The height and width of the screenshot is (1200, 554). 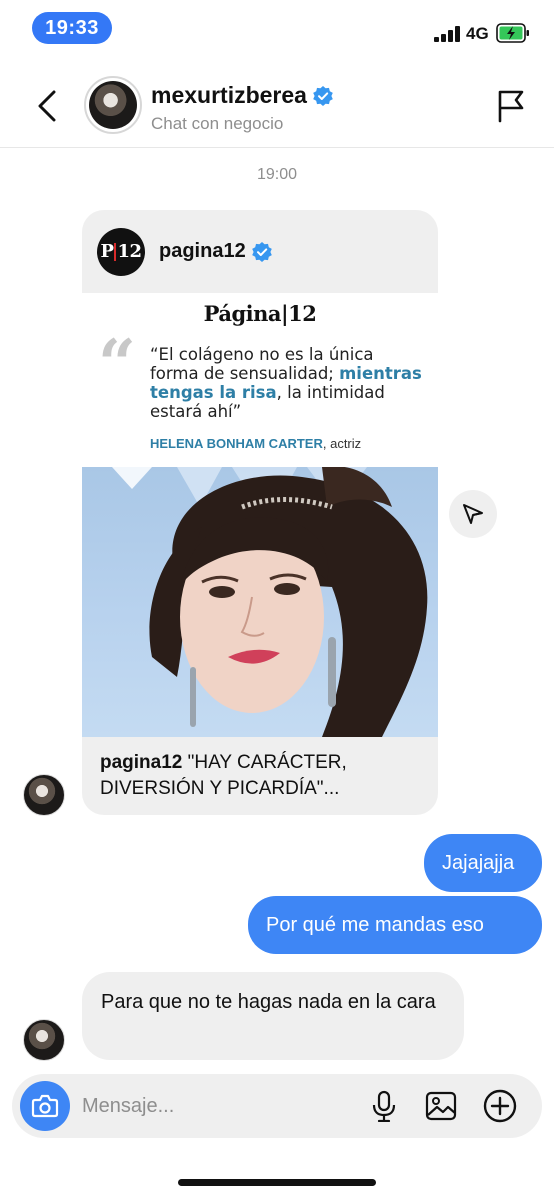 What do you see at coordinates (229, 95) in the screenshot?
I see `username-label: mexurtizberea` at bounding box center [229, 95].